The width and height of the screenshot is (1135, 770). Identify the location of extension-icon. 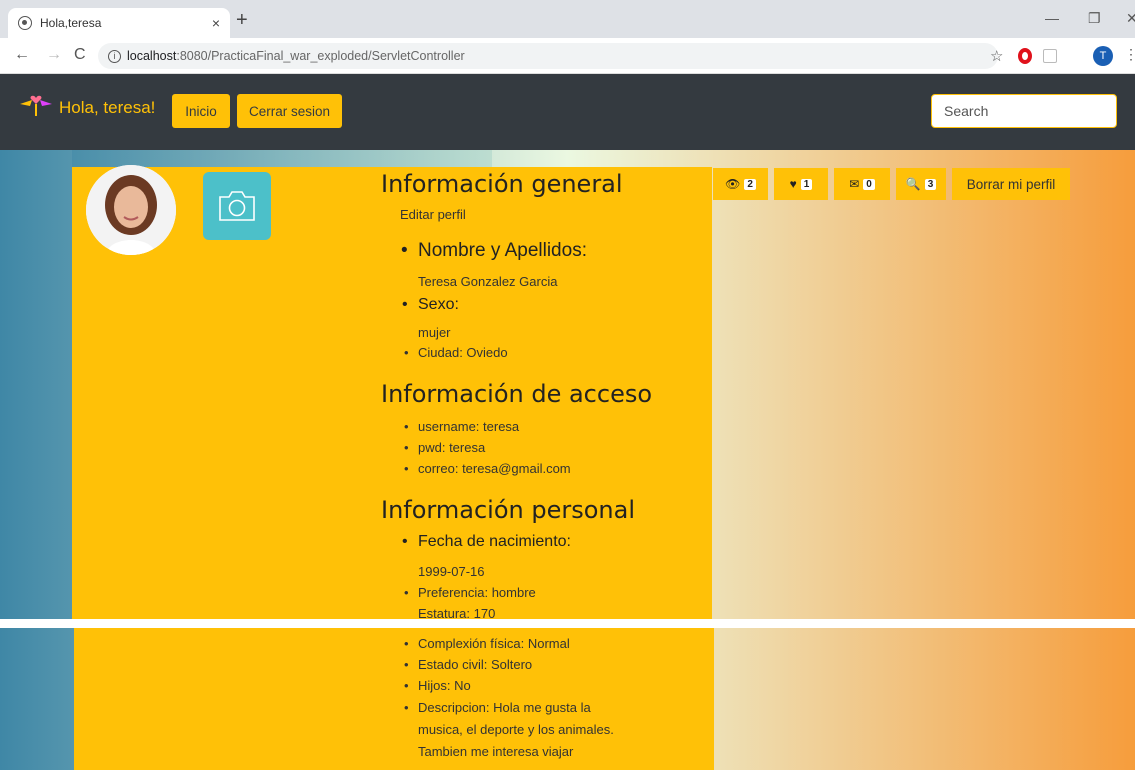
(1050, 56).